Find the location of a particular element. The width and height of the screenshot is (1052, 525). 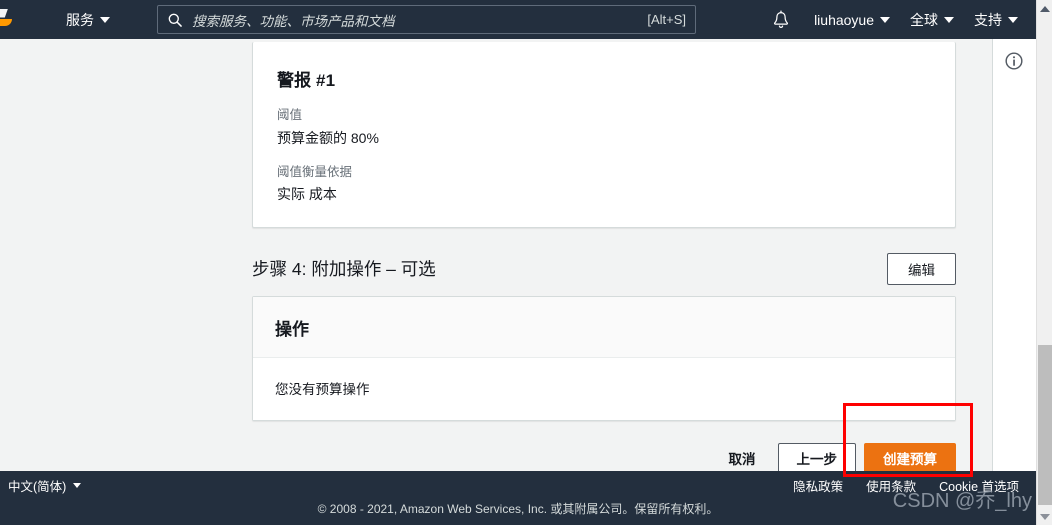

language-selector: 中文(简体) is located at coordinates (45, 485).